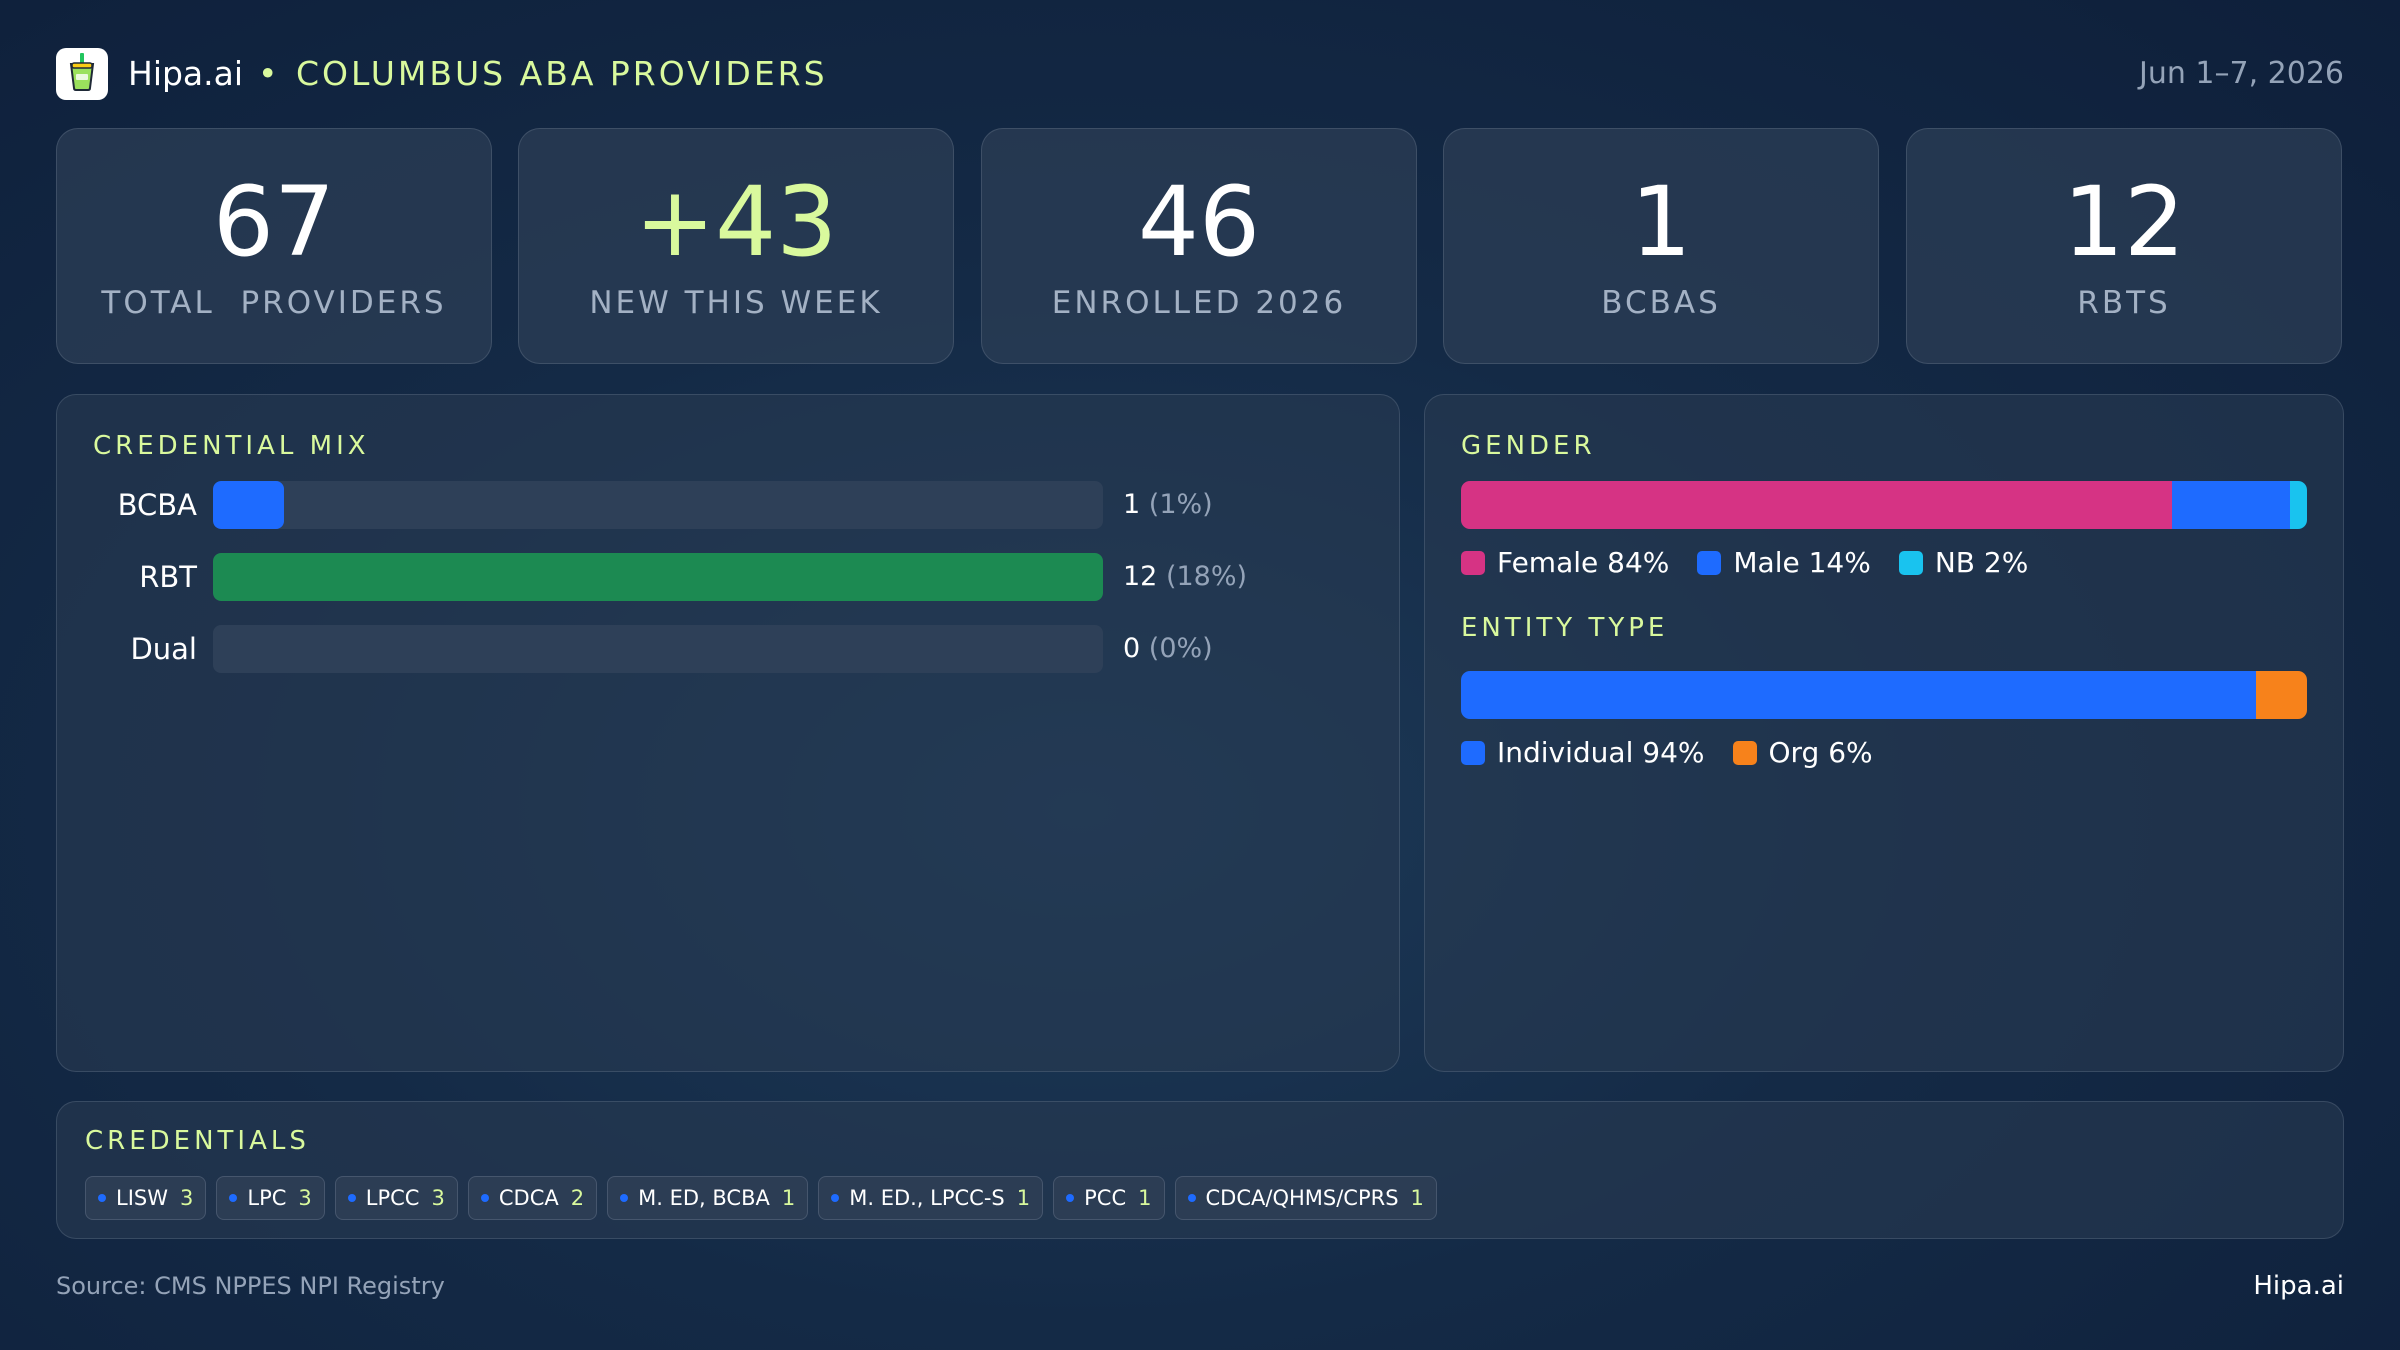 The image size is (2400, 1350). I want to click on gender-segment-nb, so click(2298, 505).